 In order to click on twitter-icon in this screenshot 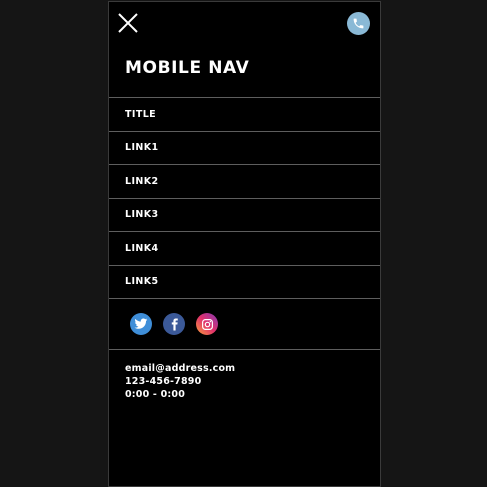, I will do `click(141, 323)`.